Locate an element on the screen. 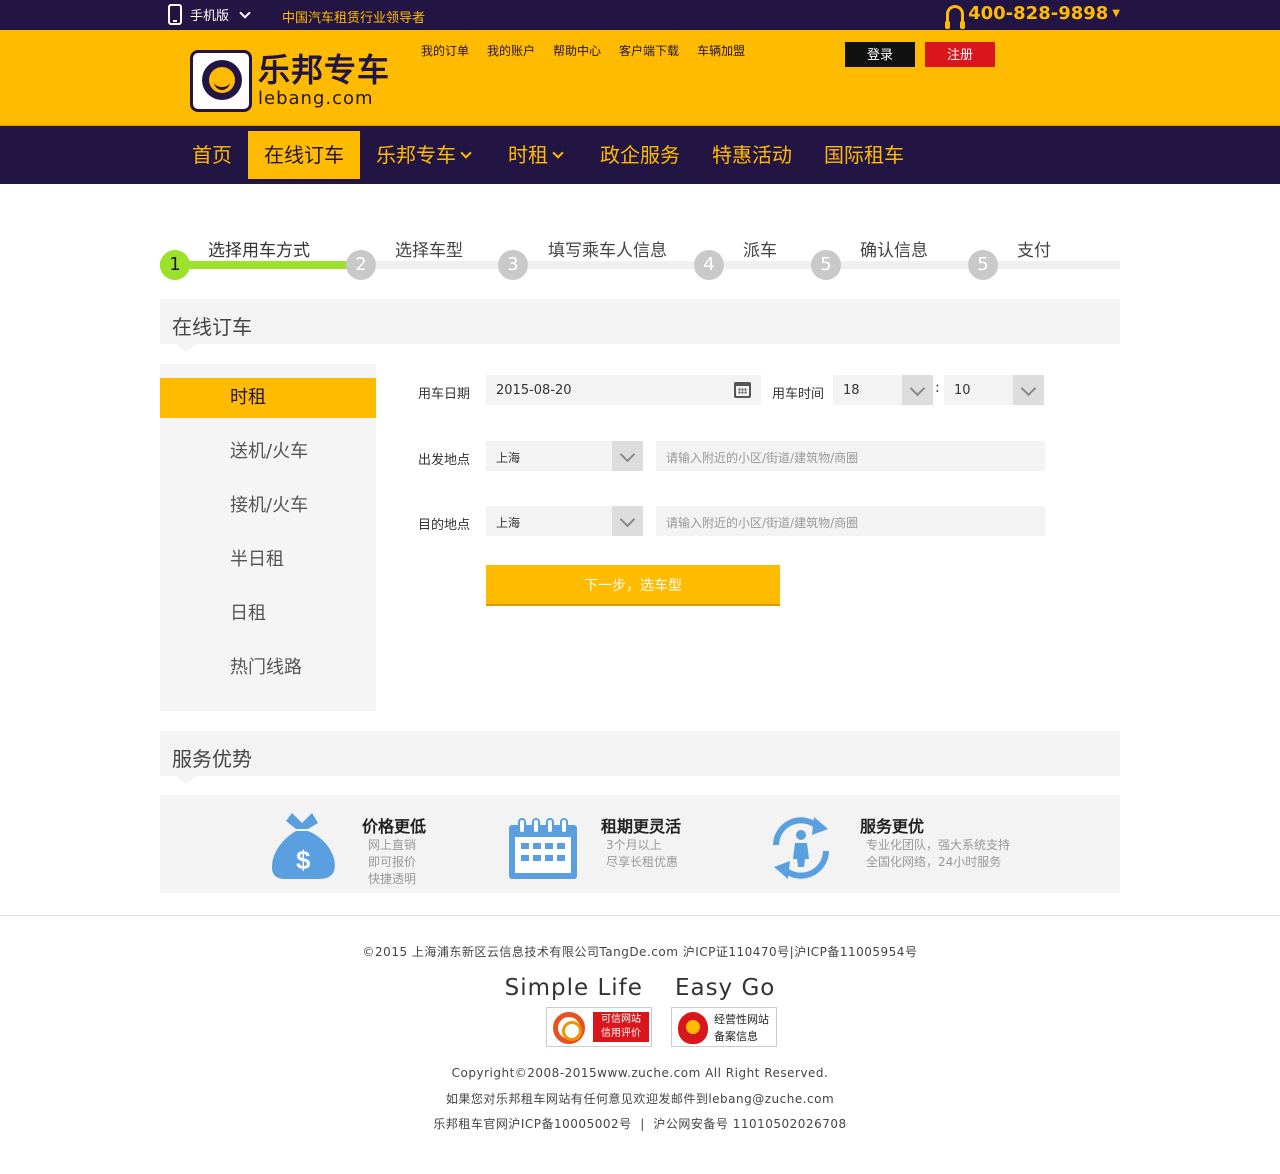 Image resolution: width=1280 pixels, height=1174 pixels. link-my-orders: 我的订单 is located at coordinates (445, 50).